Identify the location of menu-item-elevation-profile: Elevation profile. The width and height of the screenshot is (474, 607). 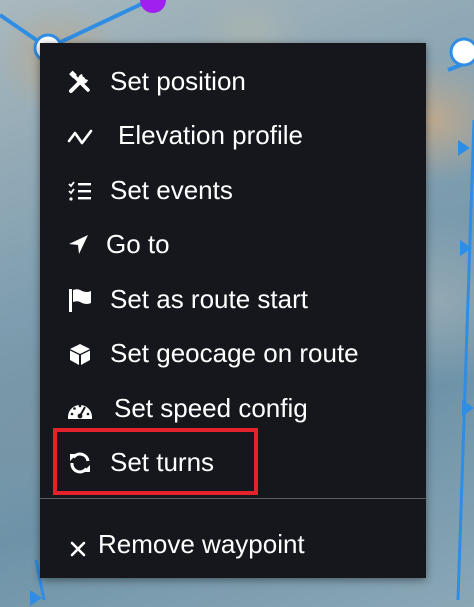
(233, 135).